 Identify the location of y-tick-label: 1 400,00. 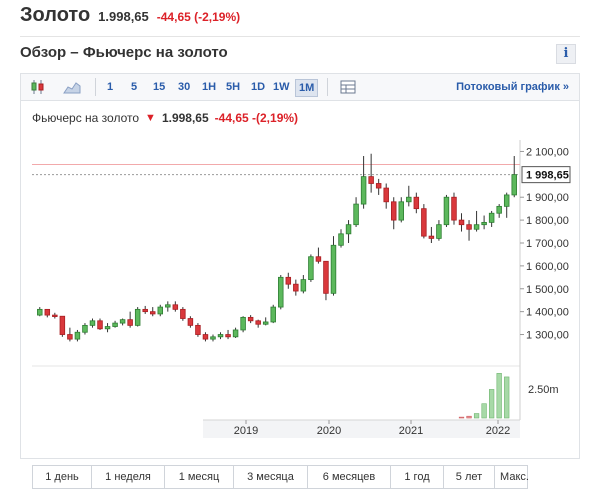
(547, 313).